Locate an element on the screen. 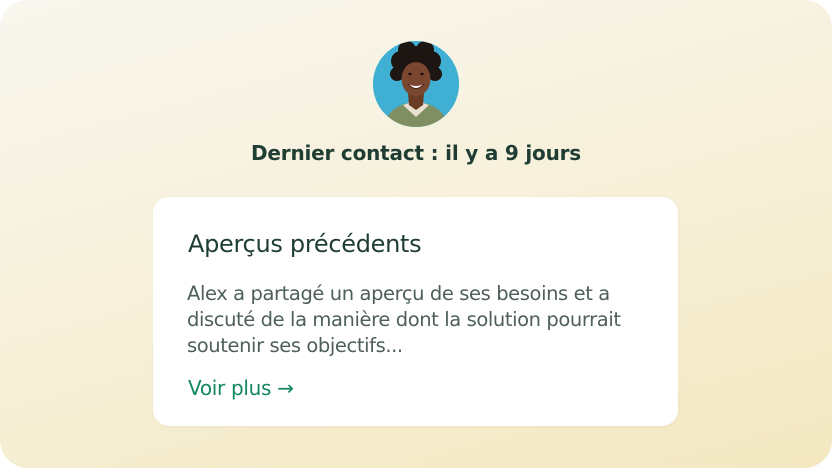  person-avatar-icon is located at coordinates (416, 84).